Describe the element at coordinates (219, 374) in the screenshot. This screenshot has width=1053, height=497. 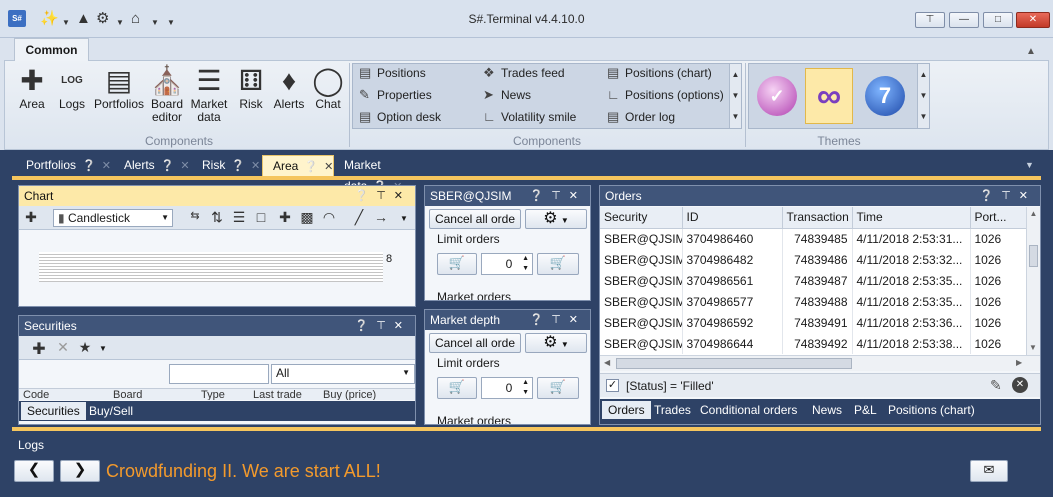
I see `securities-search-input` at that location.